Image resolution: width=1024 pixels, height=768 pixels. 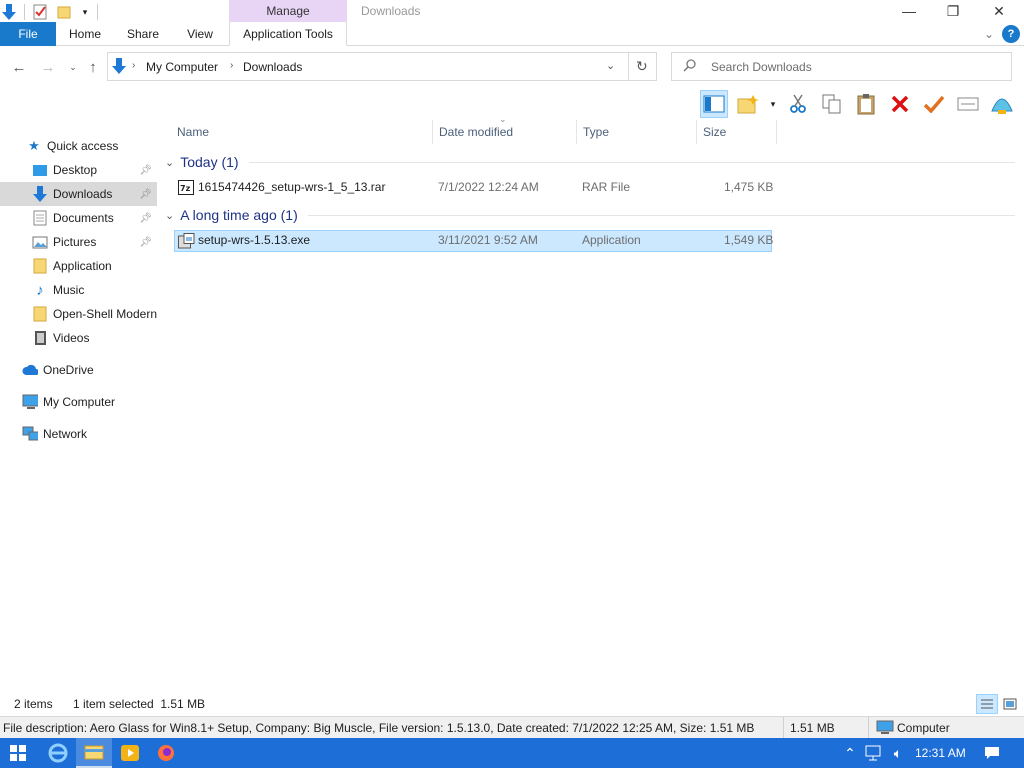 What do you see at coordinates (714, 104) in the screenshot?
I see `navigation-pane-icon` at bounding box center [714, 104].